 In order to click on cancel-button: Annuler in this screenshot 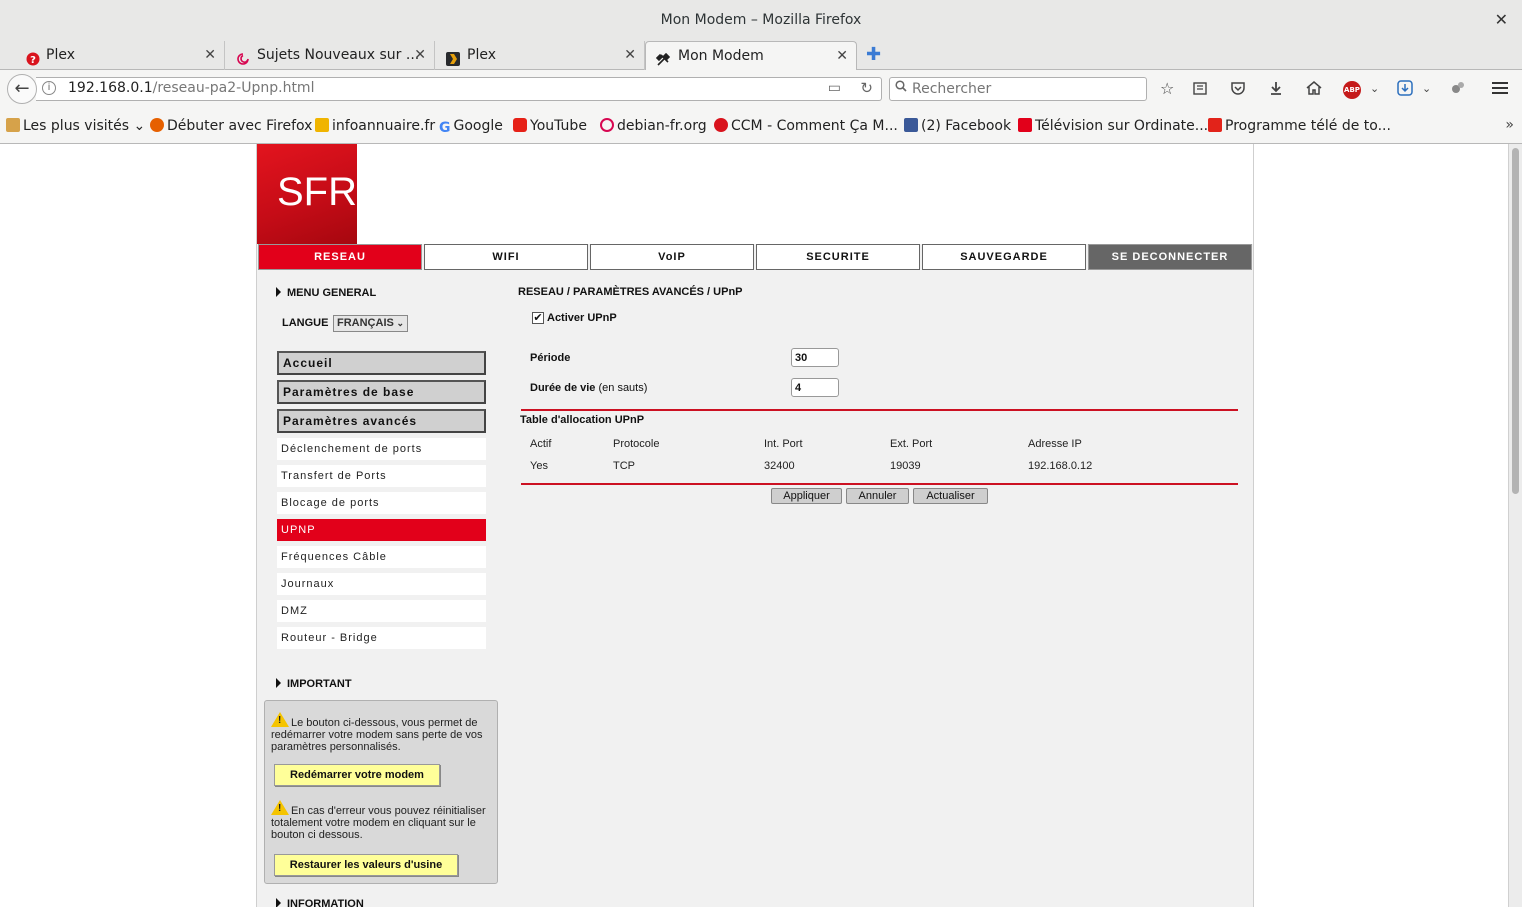, I will do `click(877, 496)`.